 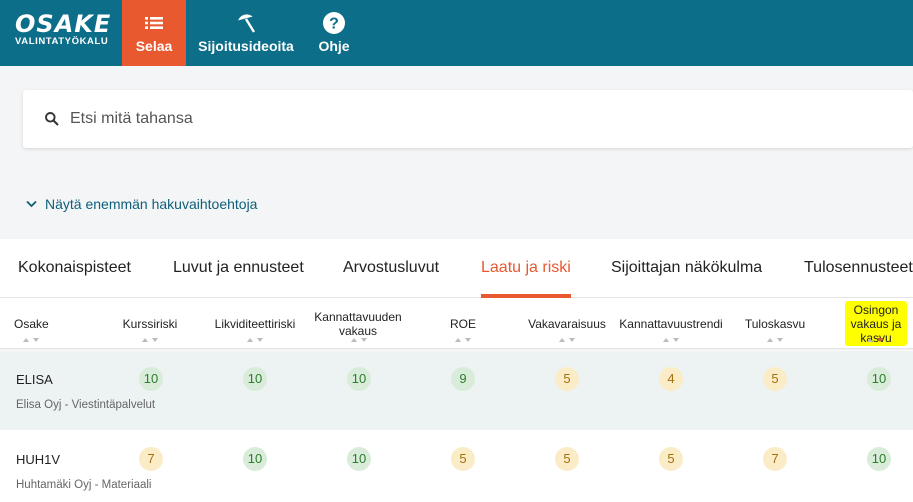 I want to click on active-tab-indicator, so click(x=526, y=296).